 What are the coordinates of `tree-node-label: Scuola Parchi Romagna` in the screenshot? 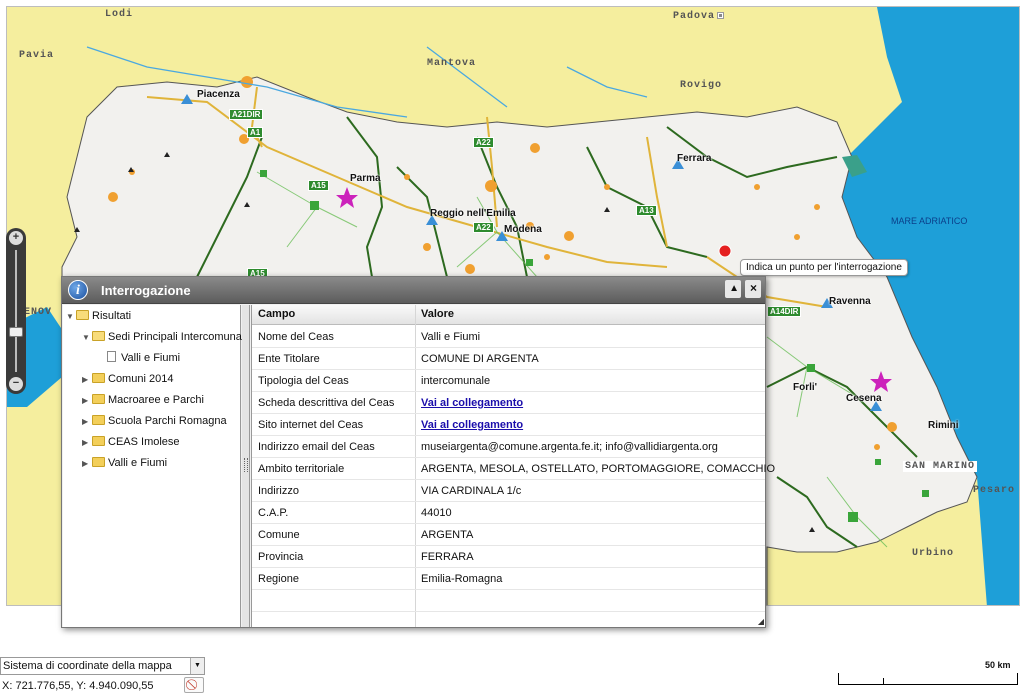 It's located at (167, 421).